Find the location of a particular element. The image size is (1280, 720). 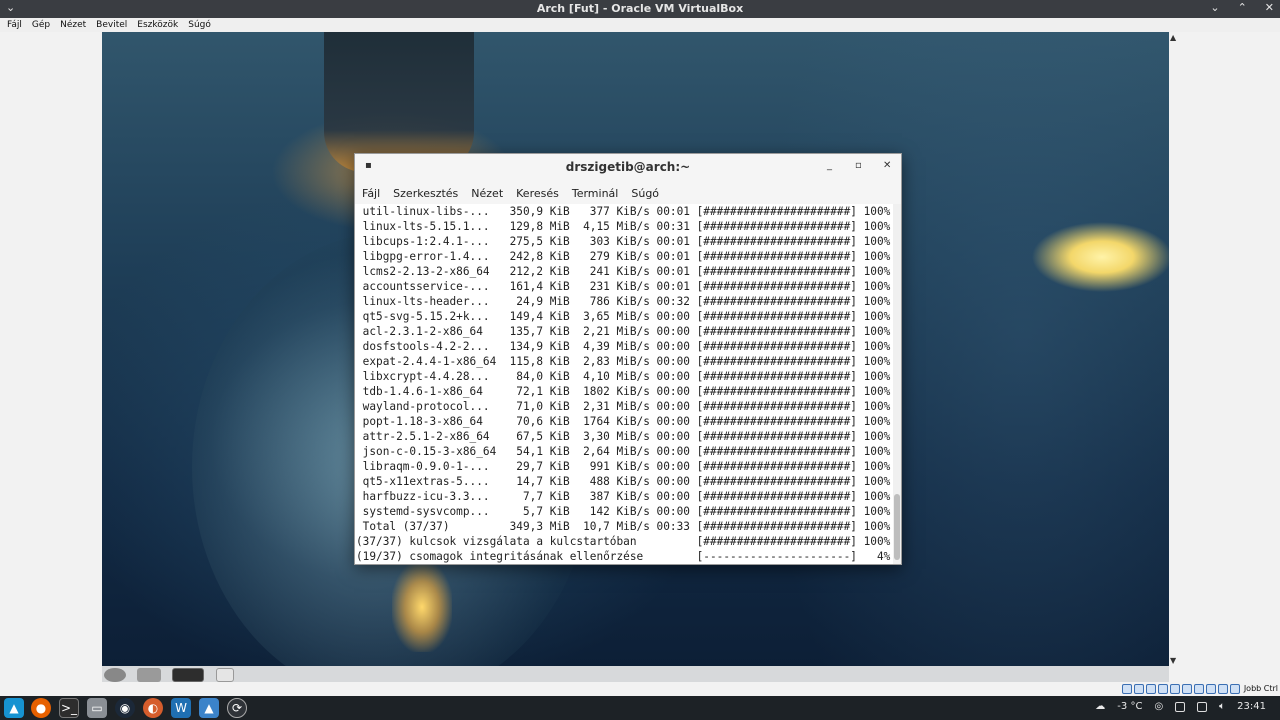

clipboard-tray-icon is located at coordinates (1180, 706).